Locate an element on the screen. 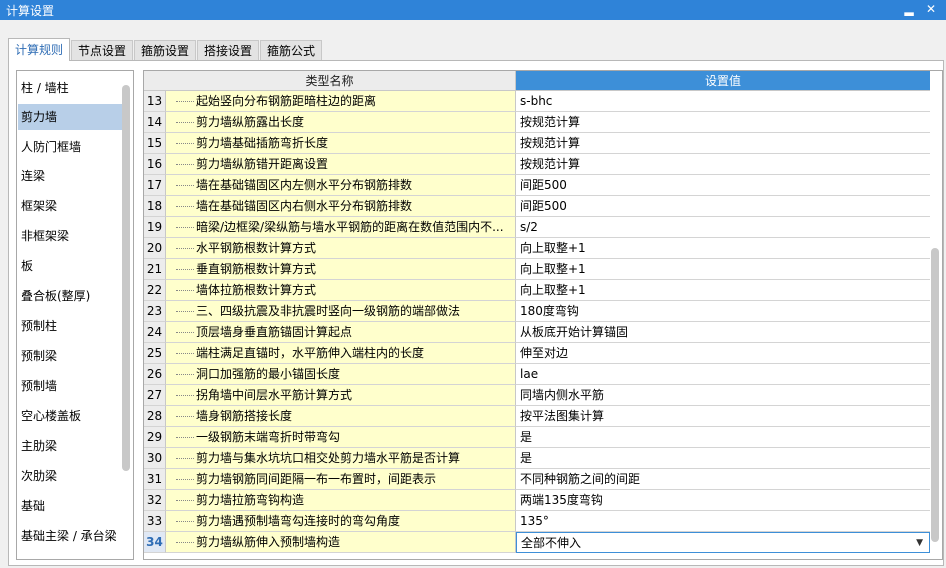 The image size is (946, 568). setting-name-text: 水平钢筋根数计算方式 is located at coordinates (256, 248).